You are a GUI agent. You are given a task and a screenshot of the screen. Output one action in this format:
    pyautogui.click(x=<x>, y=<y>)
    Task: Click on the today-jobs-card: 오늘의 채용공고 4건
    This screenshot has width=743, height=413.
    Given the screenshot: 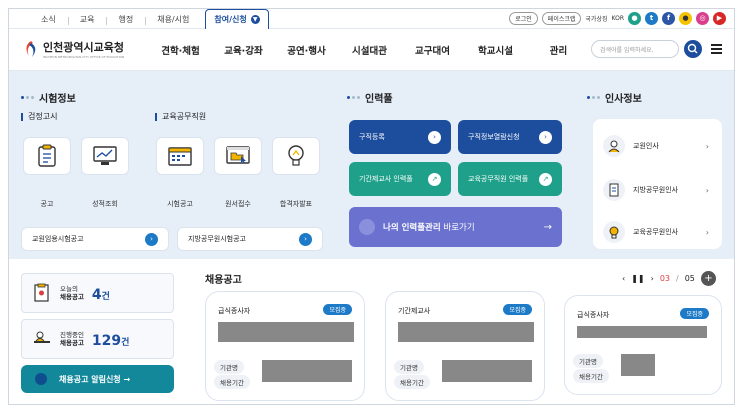 What is the action you would take?
    pyautogui.click(x=97, y=293)
    